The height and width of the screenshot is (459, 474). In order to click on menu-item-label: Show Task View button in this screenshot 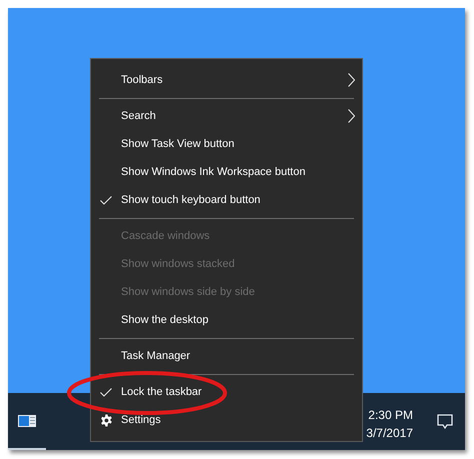, I will do `click(177, 144)`.